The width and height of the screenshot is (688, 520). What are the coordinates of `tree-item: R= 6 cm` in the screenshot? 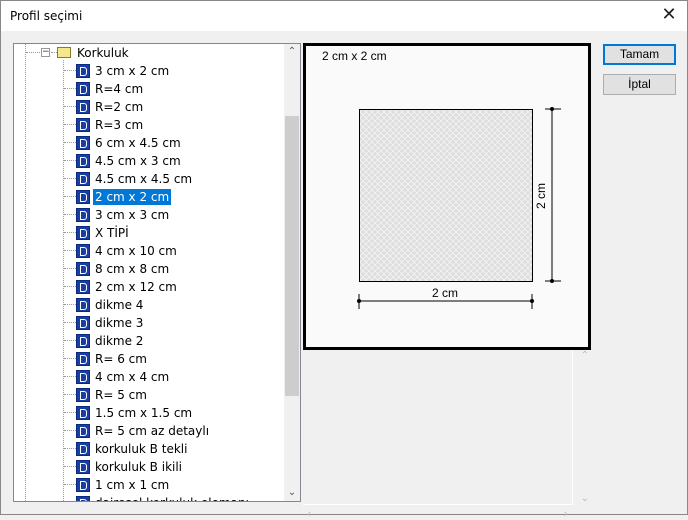 It's located at (150, 359).